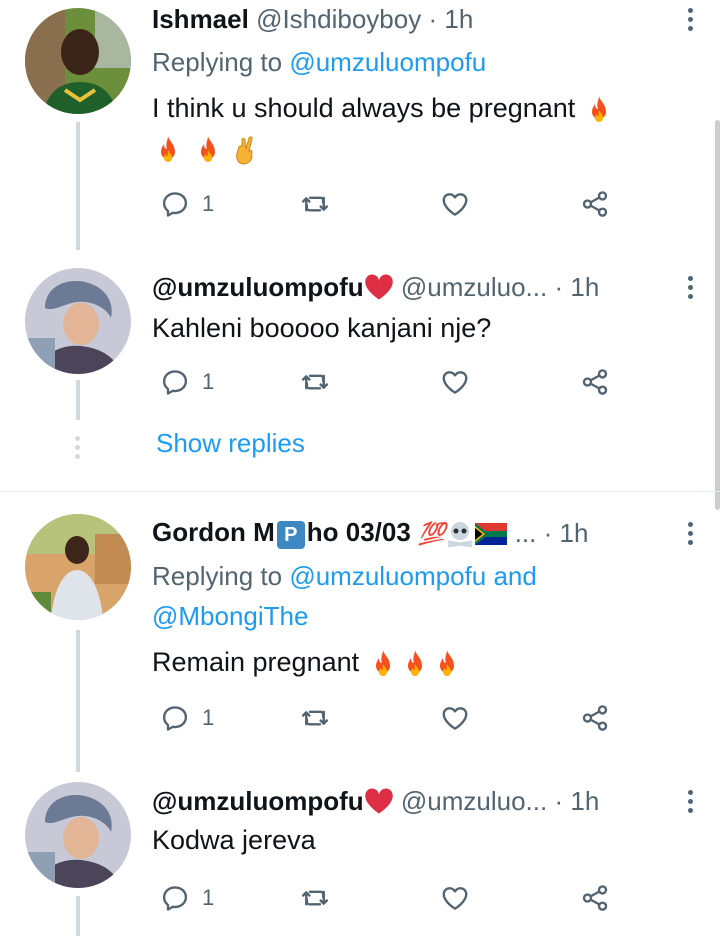 Image resolution: width=720 pixels, height=936 pixels. What do you see at coordinates (338, 19) in the screenshot?
I see `handle: @Ishdiboyboy` at bounding box center [338, 19].